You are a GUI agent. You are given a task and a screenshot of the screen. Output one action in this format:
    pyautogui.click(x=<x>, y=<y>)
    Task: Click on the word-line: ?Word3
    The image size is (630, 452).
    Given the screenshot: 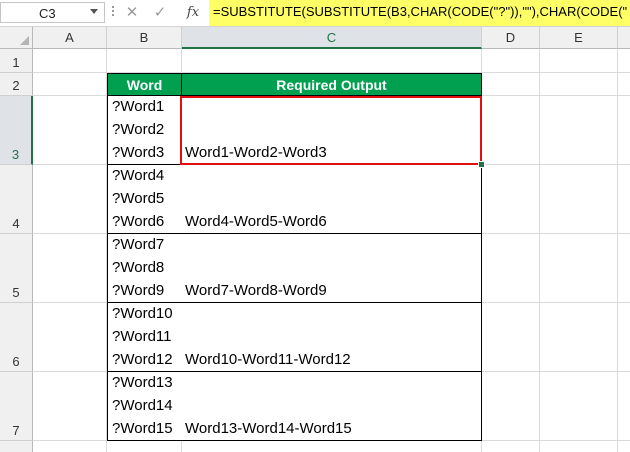 What is the action you would take?
    pyautogui.click(x=138, y=152)
    